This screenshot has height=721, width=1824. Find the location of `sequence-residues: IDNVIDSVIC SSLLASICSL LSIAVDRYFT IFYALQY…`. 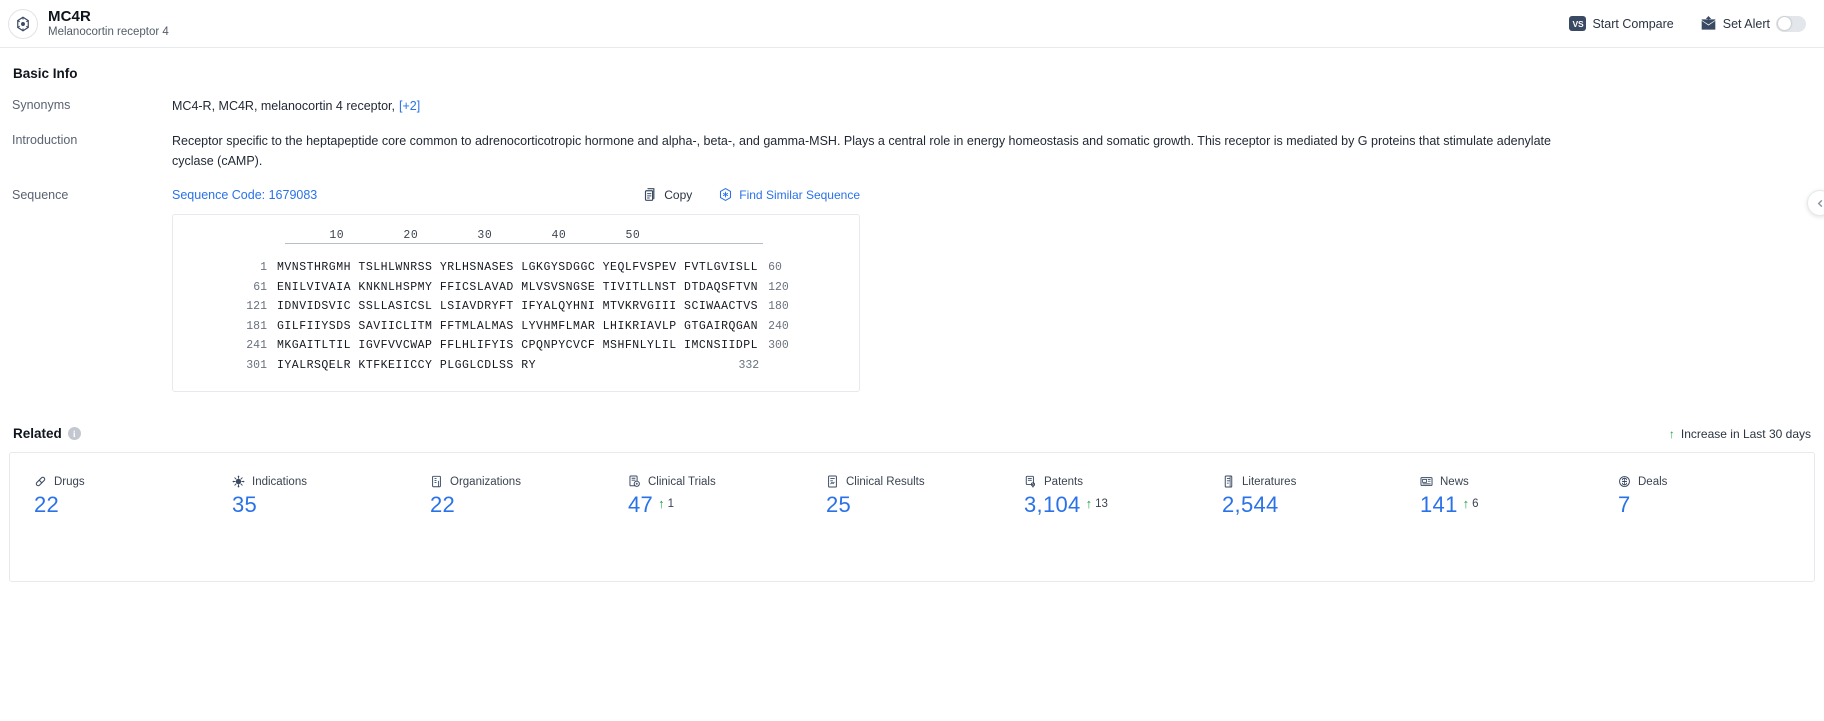

sequence-residues: IDNVIDSVIC SSLLASICSL LSIAVDRYFT IFYALQY… is located at coordinates (518, 307).